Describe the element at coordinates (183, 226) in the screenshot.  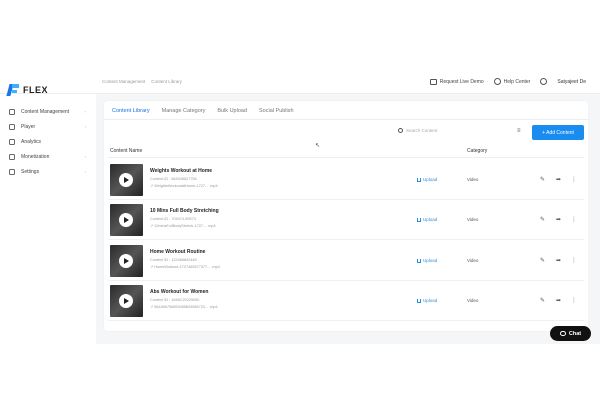
I see `content-file: ↗ 10minsFullBodyStretch-1727... .mp4` at that location.